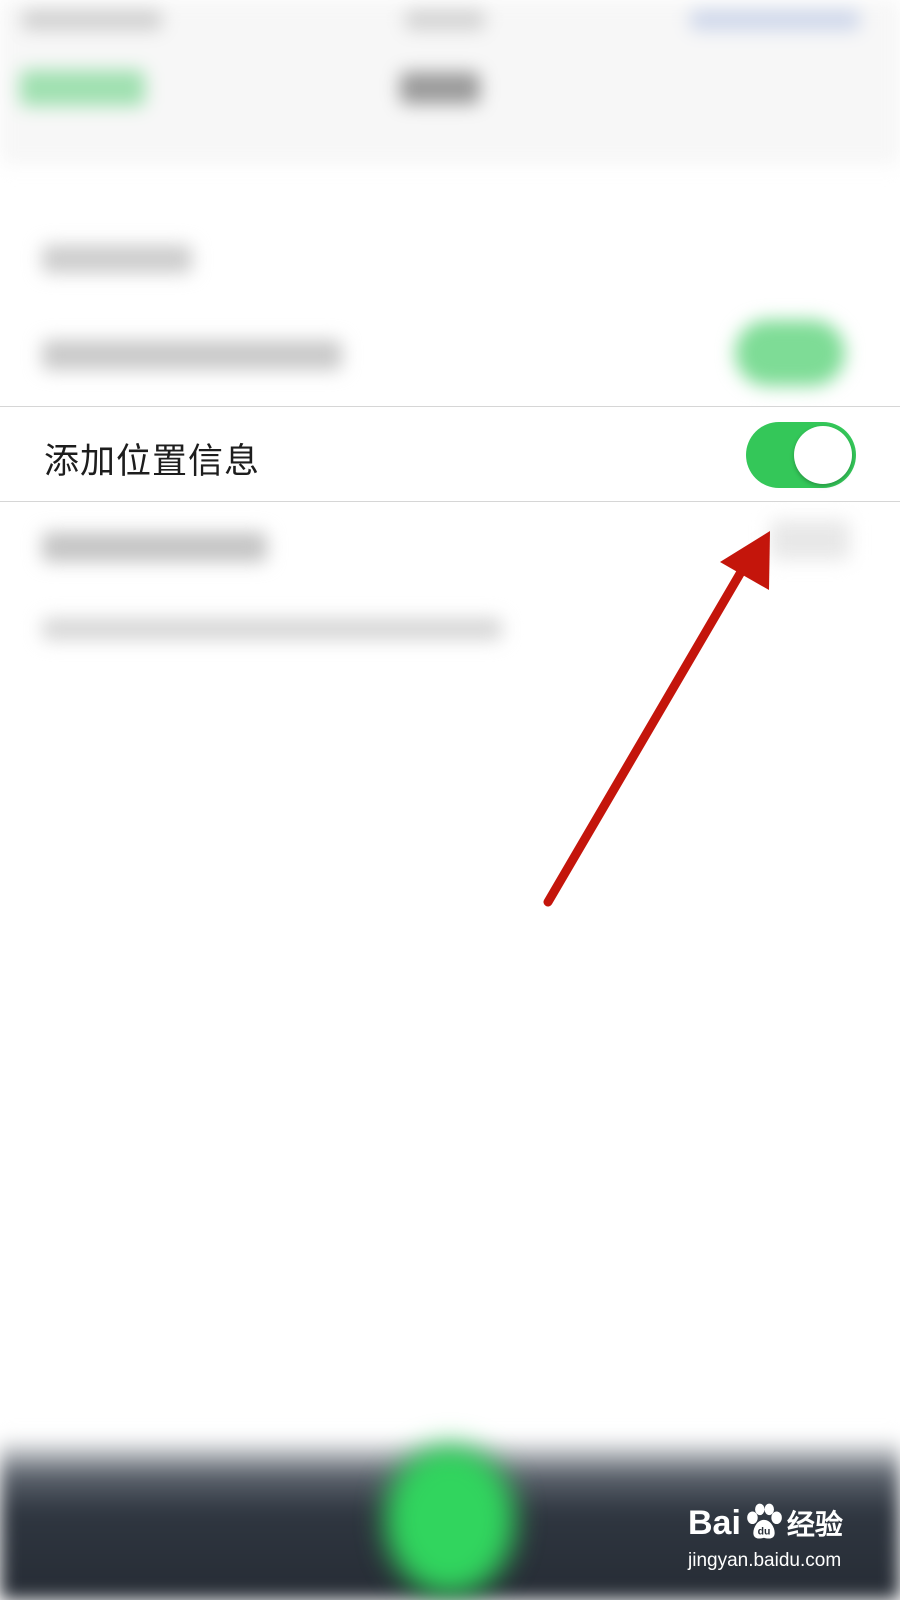  Describe the element at coordinates (775, 20) in the screenshot. I see `blurred-status-icons` at that location.